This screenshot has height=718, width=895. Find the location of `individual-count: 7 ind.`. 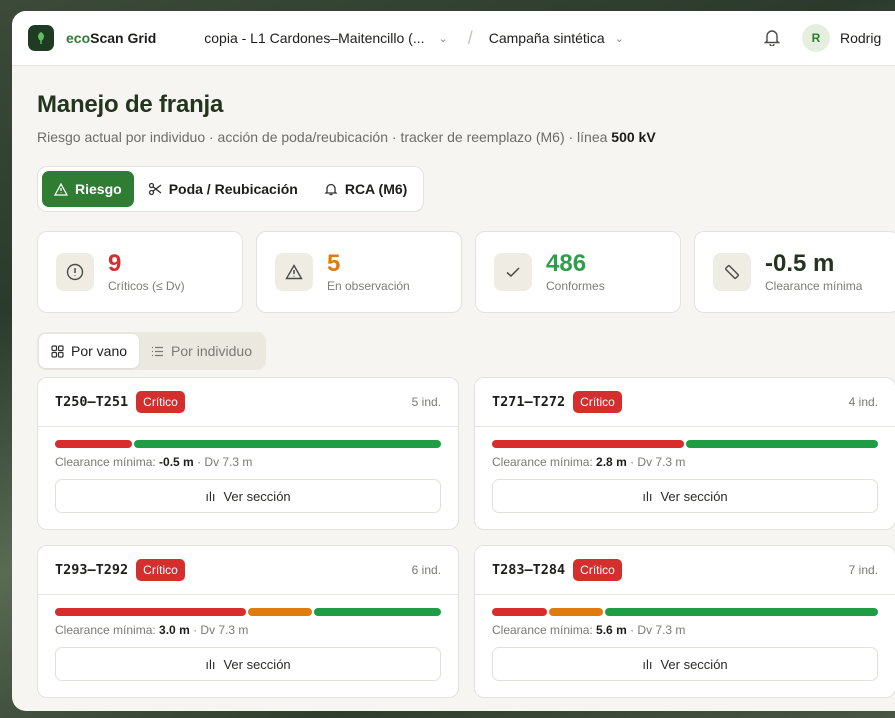

individual-count: 7 ind. is located at coordinates (863, 570).